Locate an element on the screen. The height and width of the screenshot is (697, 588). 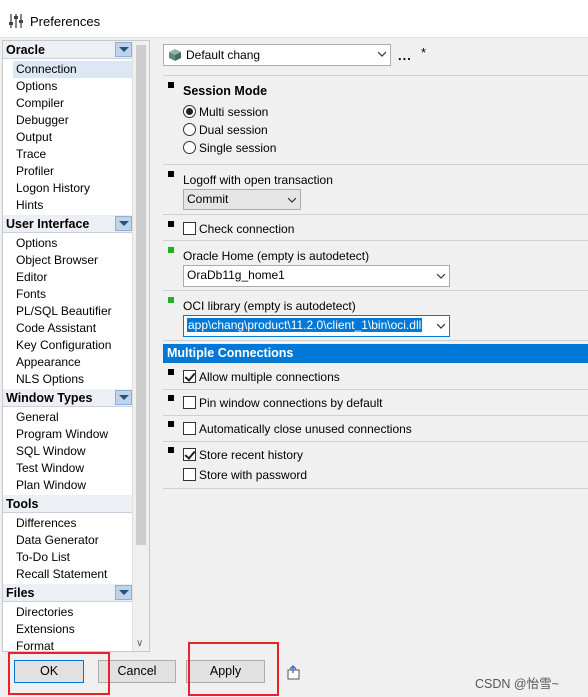
check-connection-checkbox: Check connection is located at coordinates (238, 229).